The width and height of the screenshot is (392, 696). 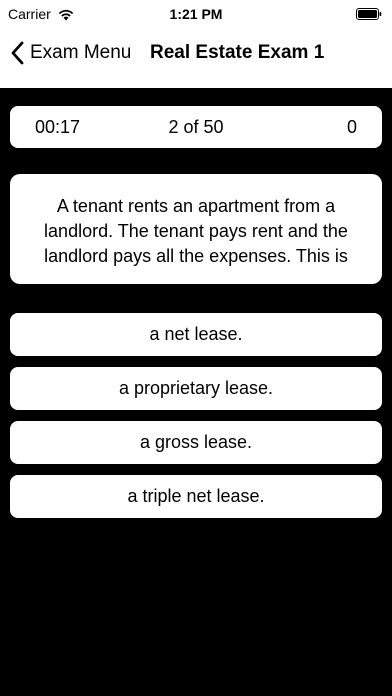 What do you see at coordinates (196, 442) in the screenshot?
I see `answer-button: a gross lease.` at bounding box center [196, 442].